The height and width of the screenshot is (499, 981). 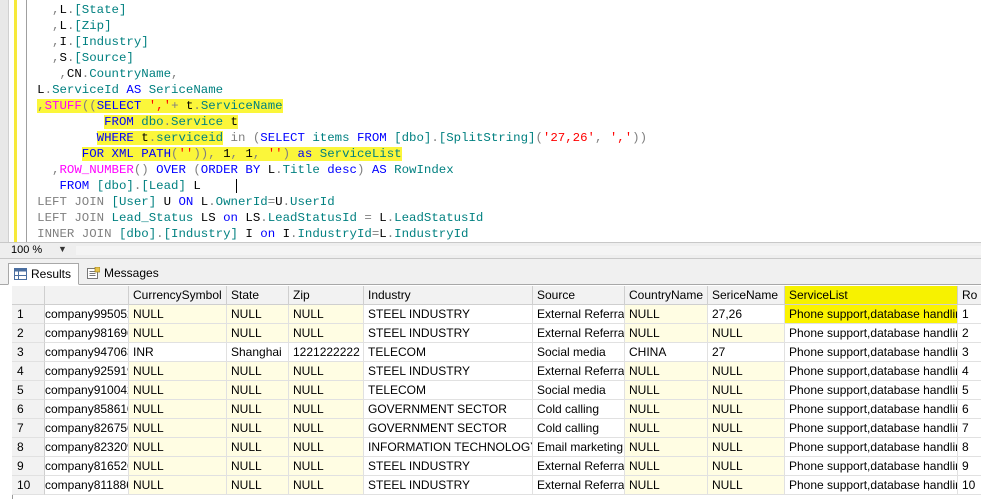 What do you see at coordinates (178, 295) in the screenshot?
I see `column-header: CurrencySymbol` at bounding box center [178, 295].